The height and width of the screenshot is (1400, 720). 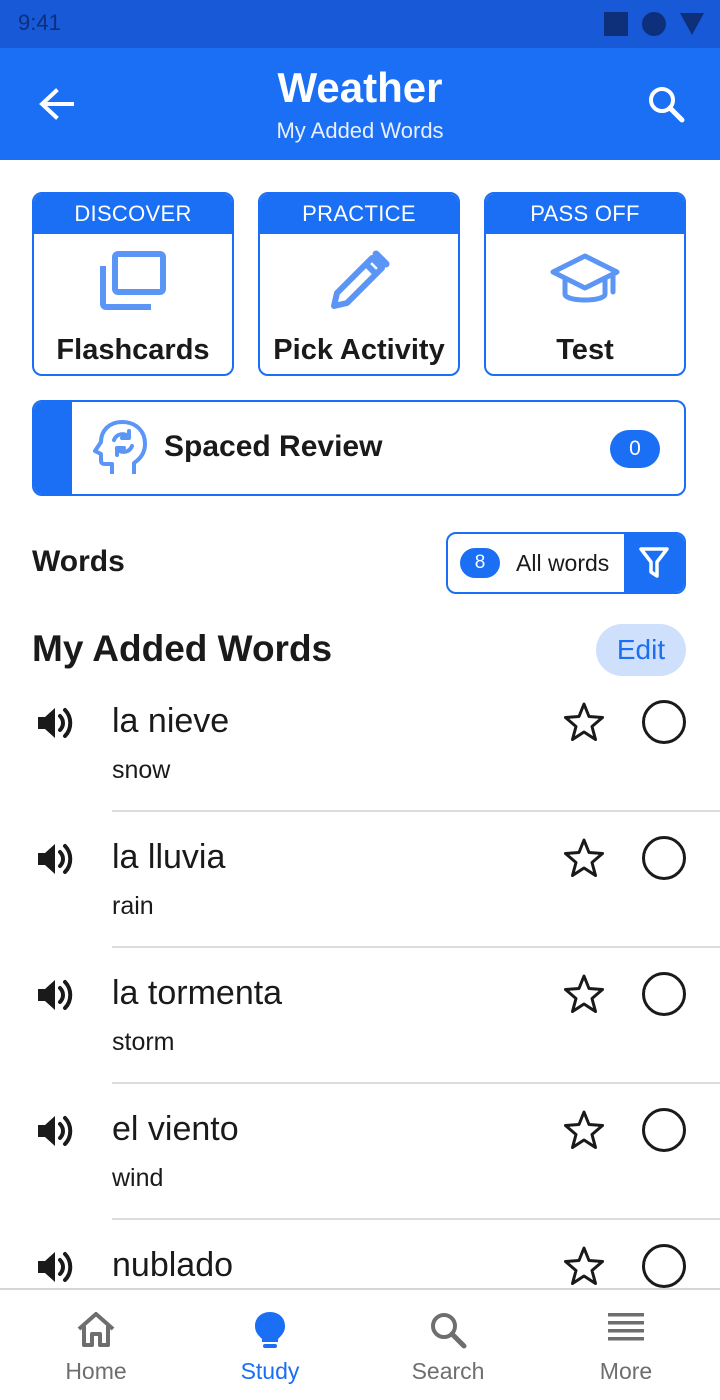 I want to click on nav-label: Search, so click(x=448, y=1371).